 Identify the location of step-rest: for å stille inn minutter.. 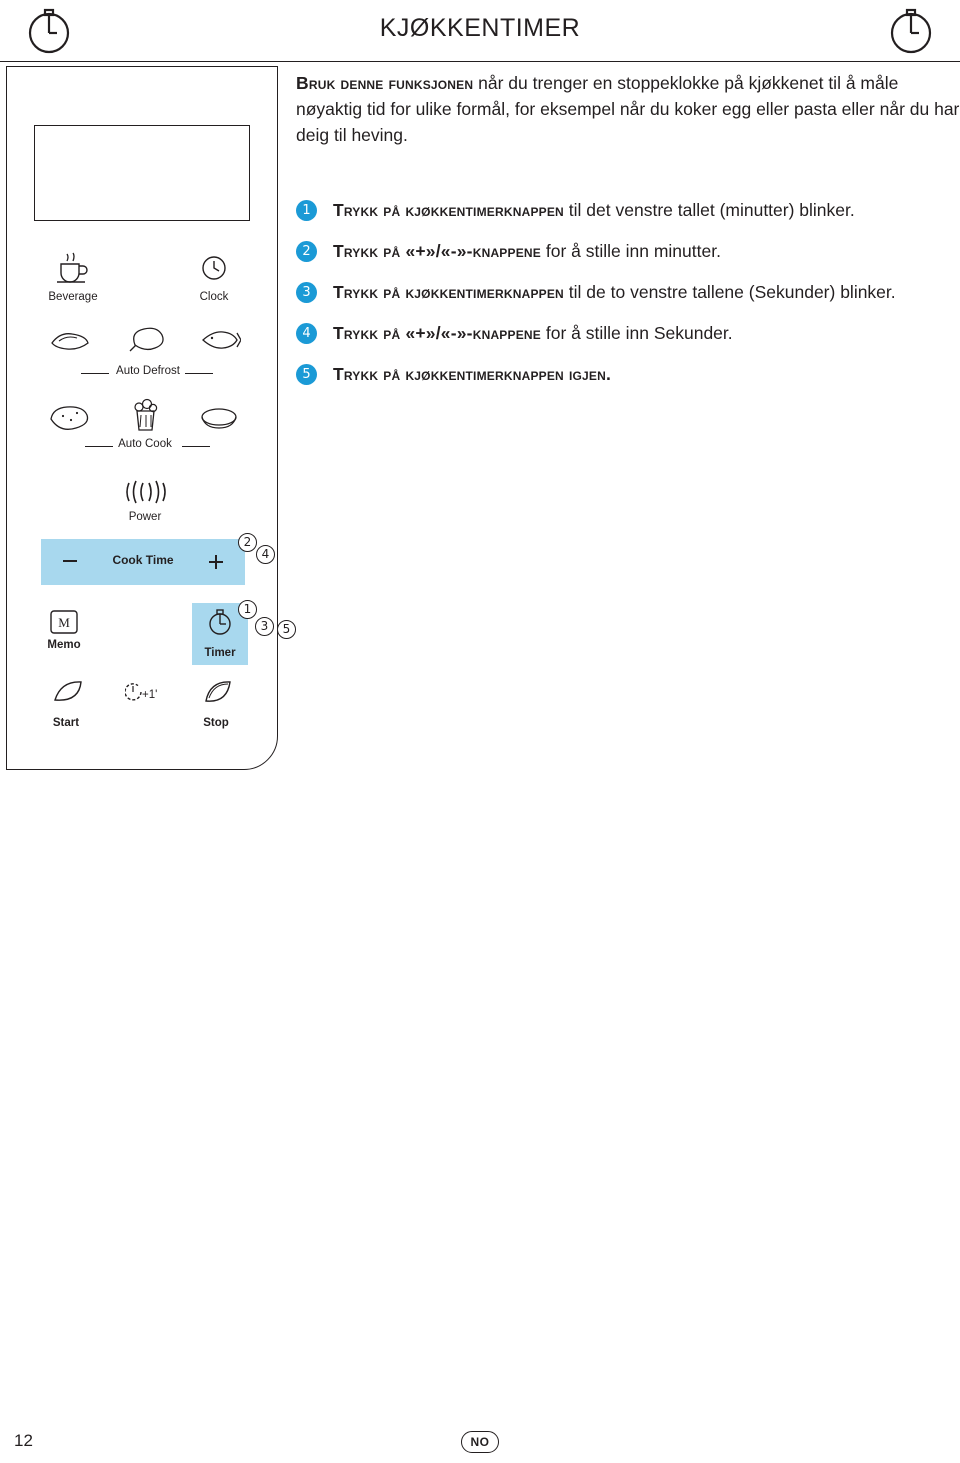
(631, 251).